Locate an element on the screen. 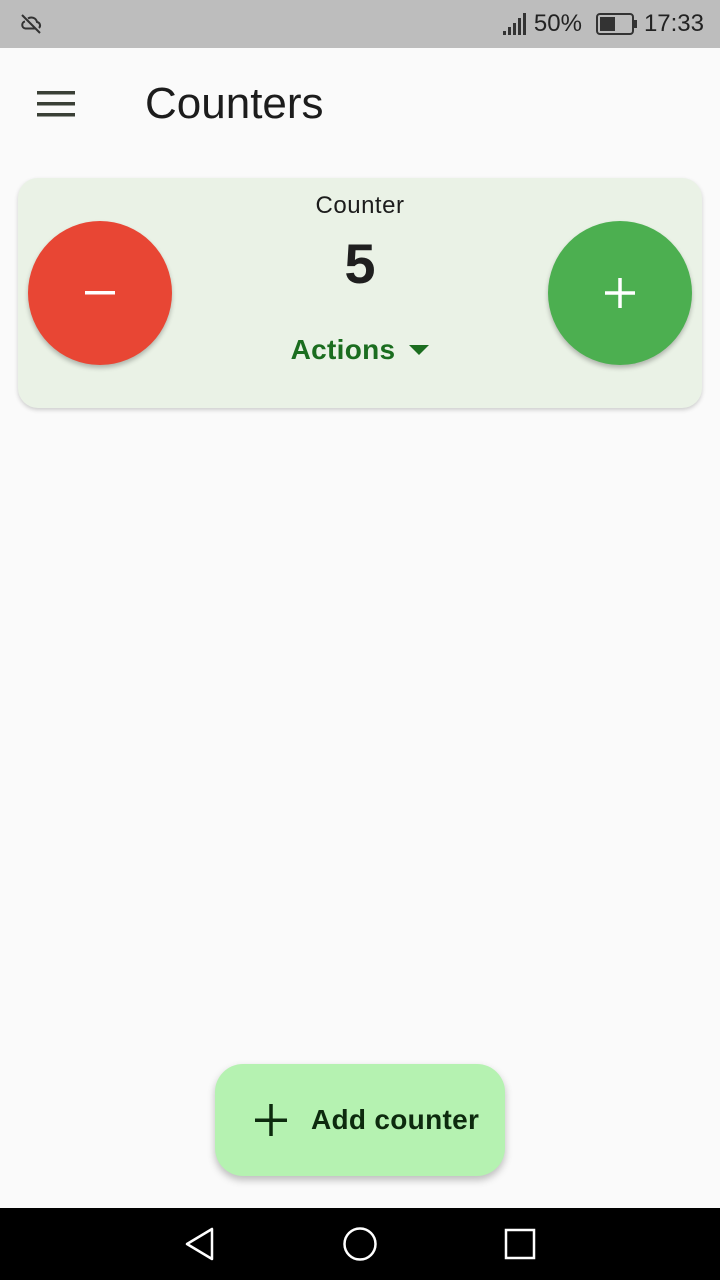 This screenshot has height=1280, width=720. status-bar: 50% 17:33 is located at coordinates (360, 24).